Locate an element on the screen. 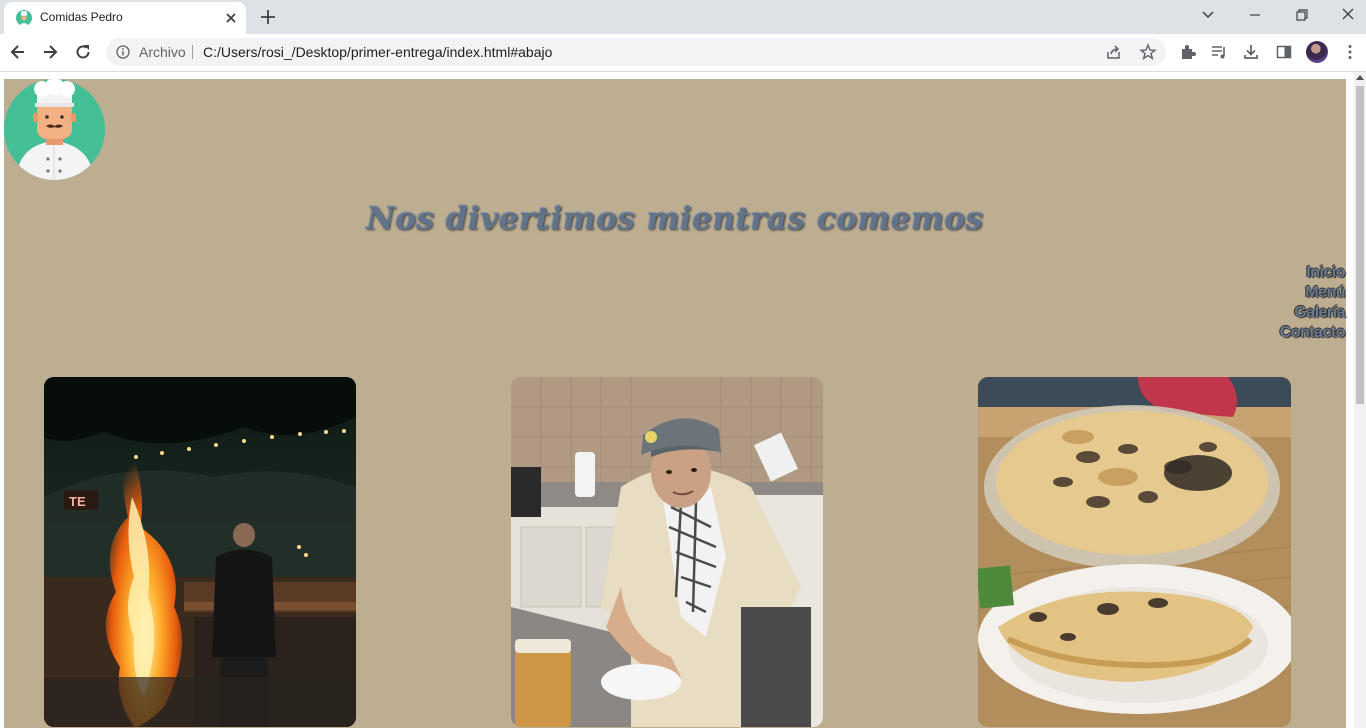 The height and width of the screenshot is (728, 1366). main-nav: Inicio Menú Galería Contacto is located at coordinates (1313, 303).